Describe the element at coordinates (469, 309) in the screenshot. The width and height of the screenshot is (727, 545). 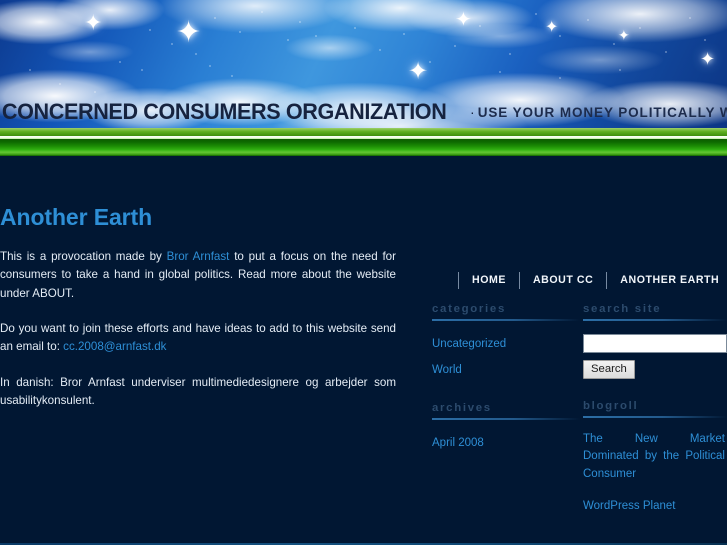
I see `widget-title-categories: categories` at that location.